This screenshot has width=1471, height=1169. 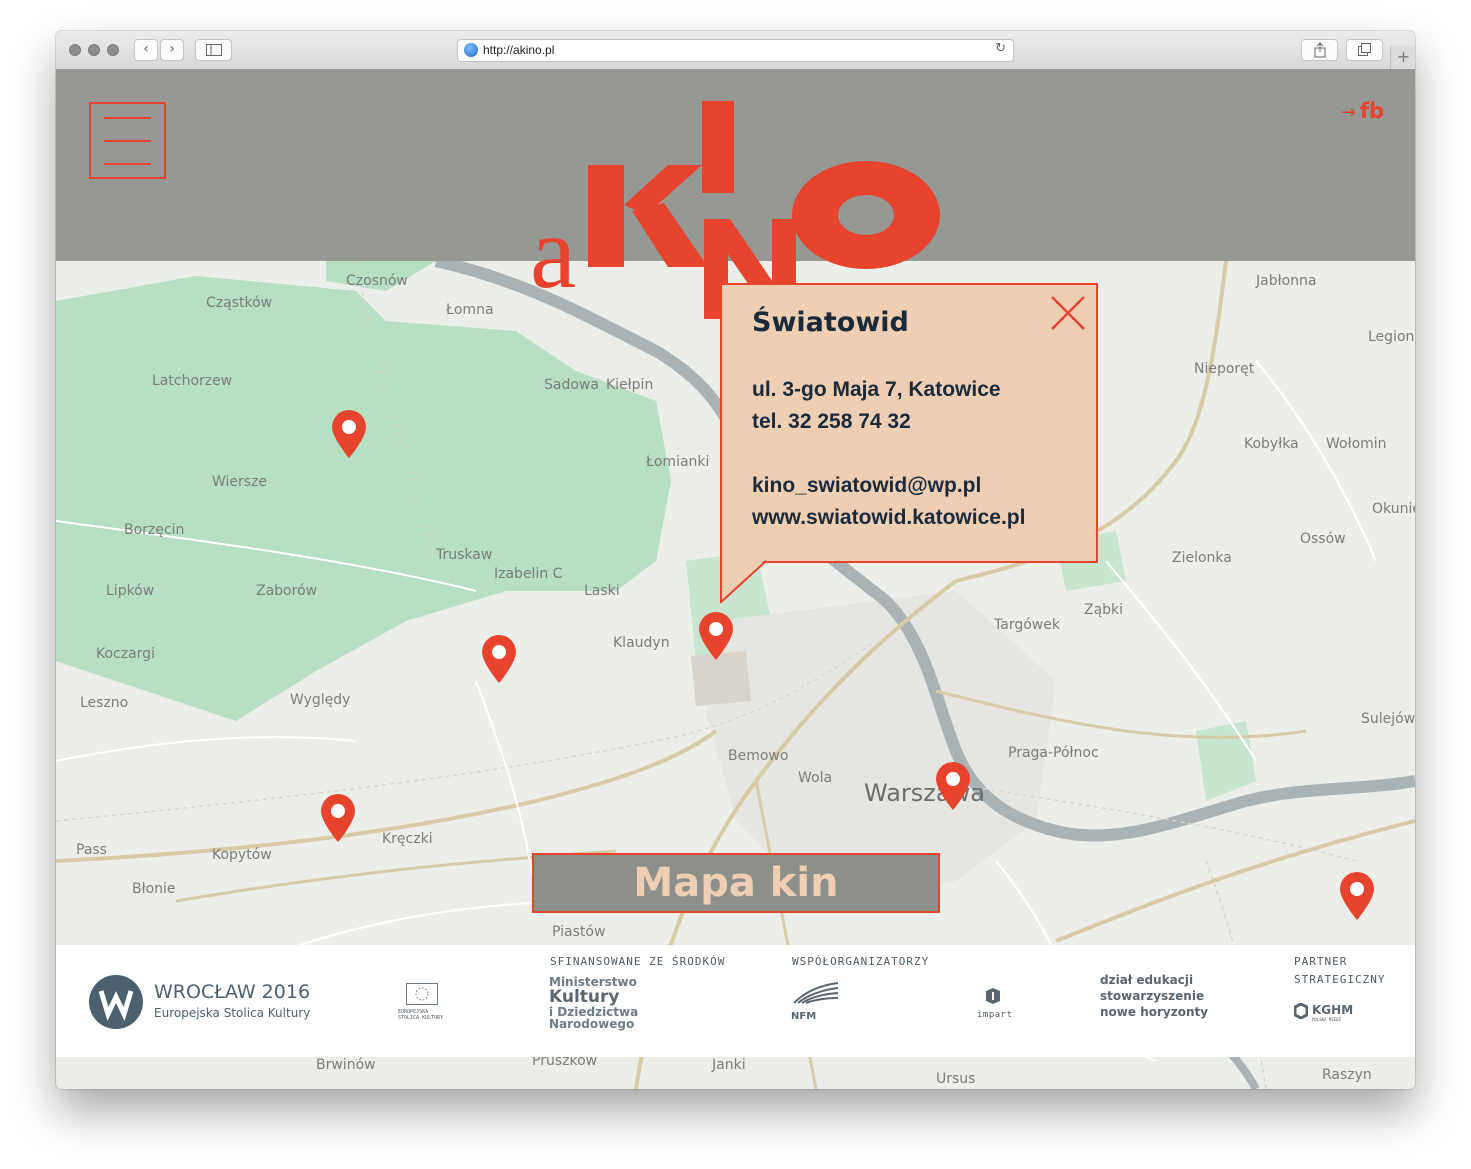 I want to click on map-label: Raszyn, so click(x=1347, y=1075).